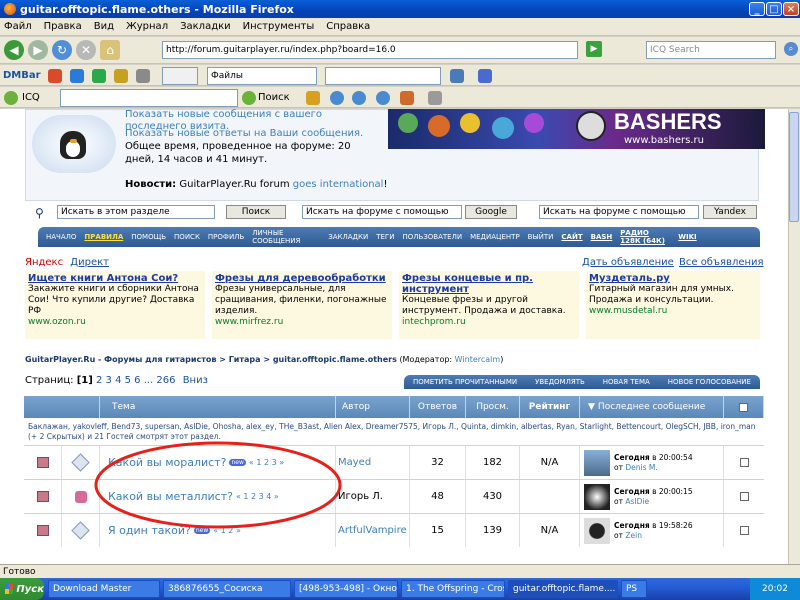 The image size is (800, 600). Describe the element at coordinates (791, 49) in the screenshot. I see `search-icon: ⌕` at that location.